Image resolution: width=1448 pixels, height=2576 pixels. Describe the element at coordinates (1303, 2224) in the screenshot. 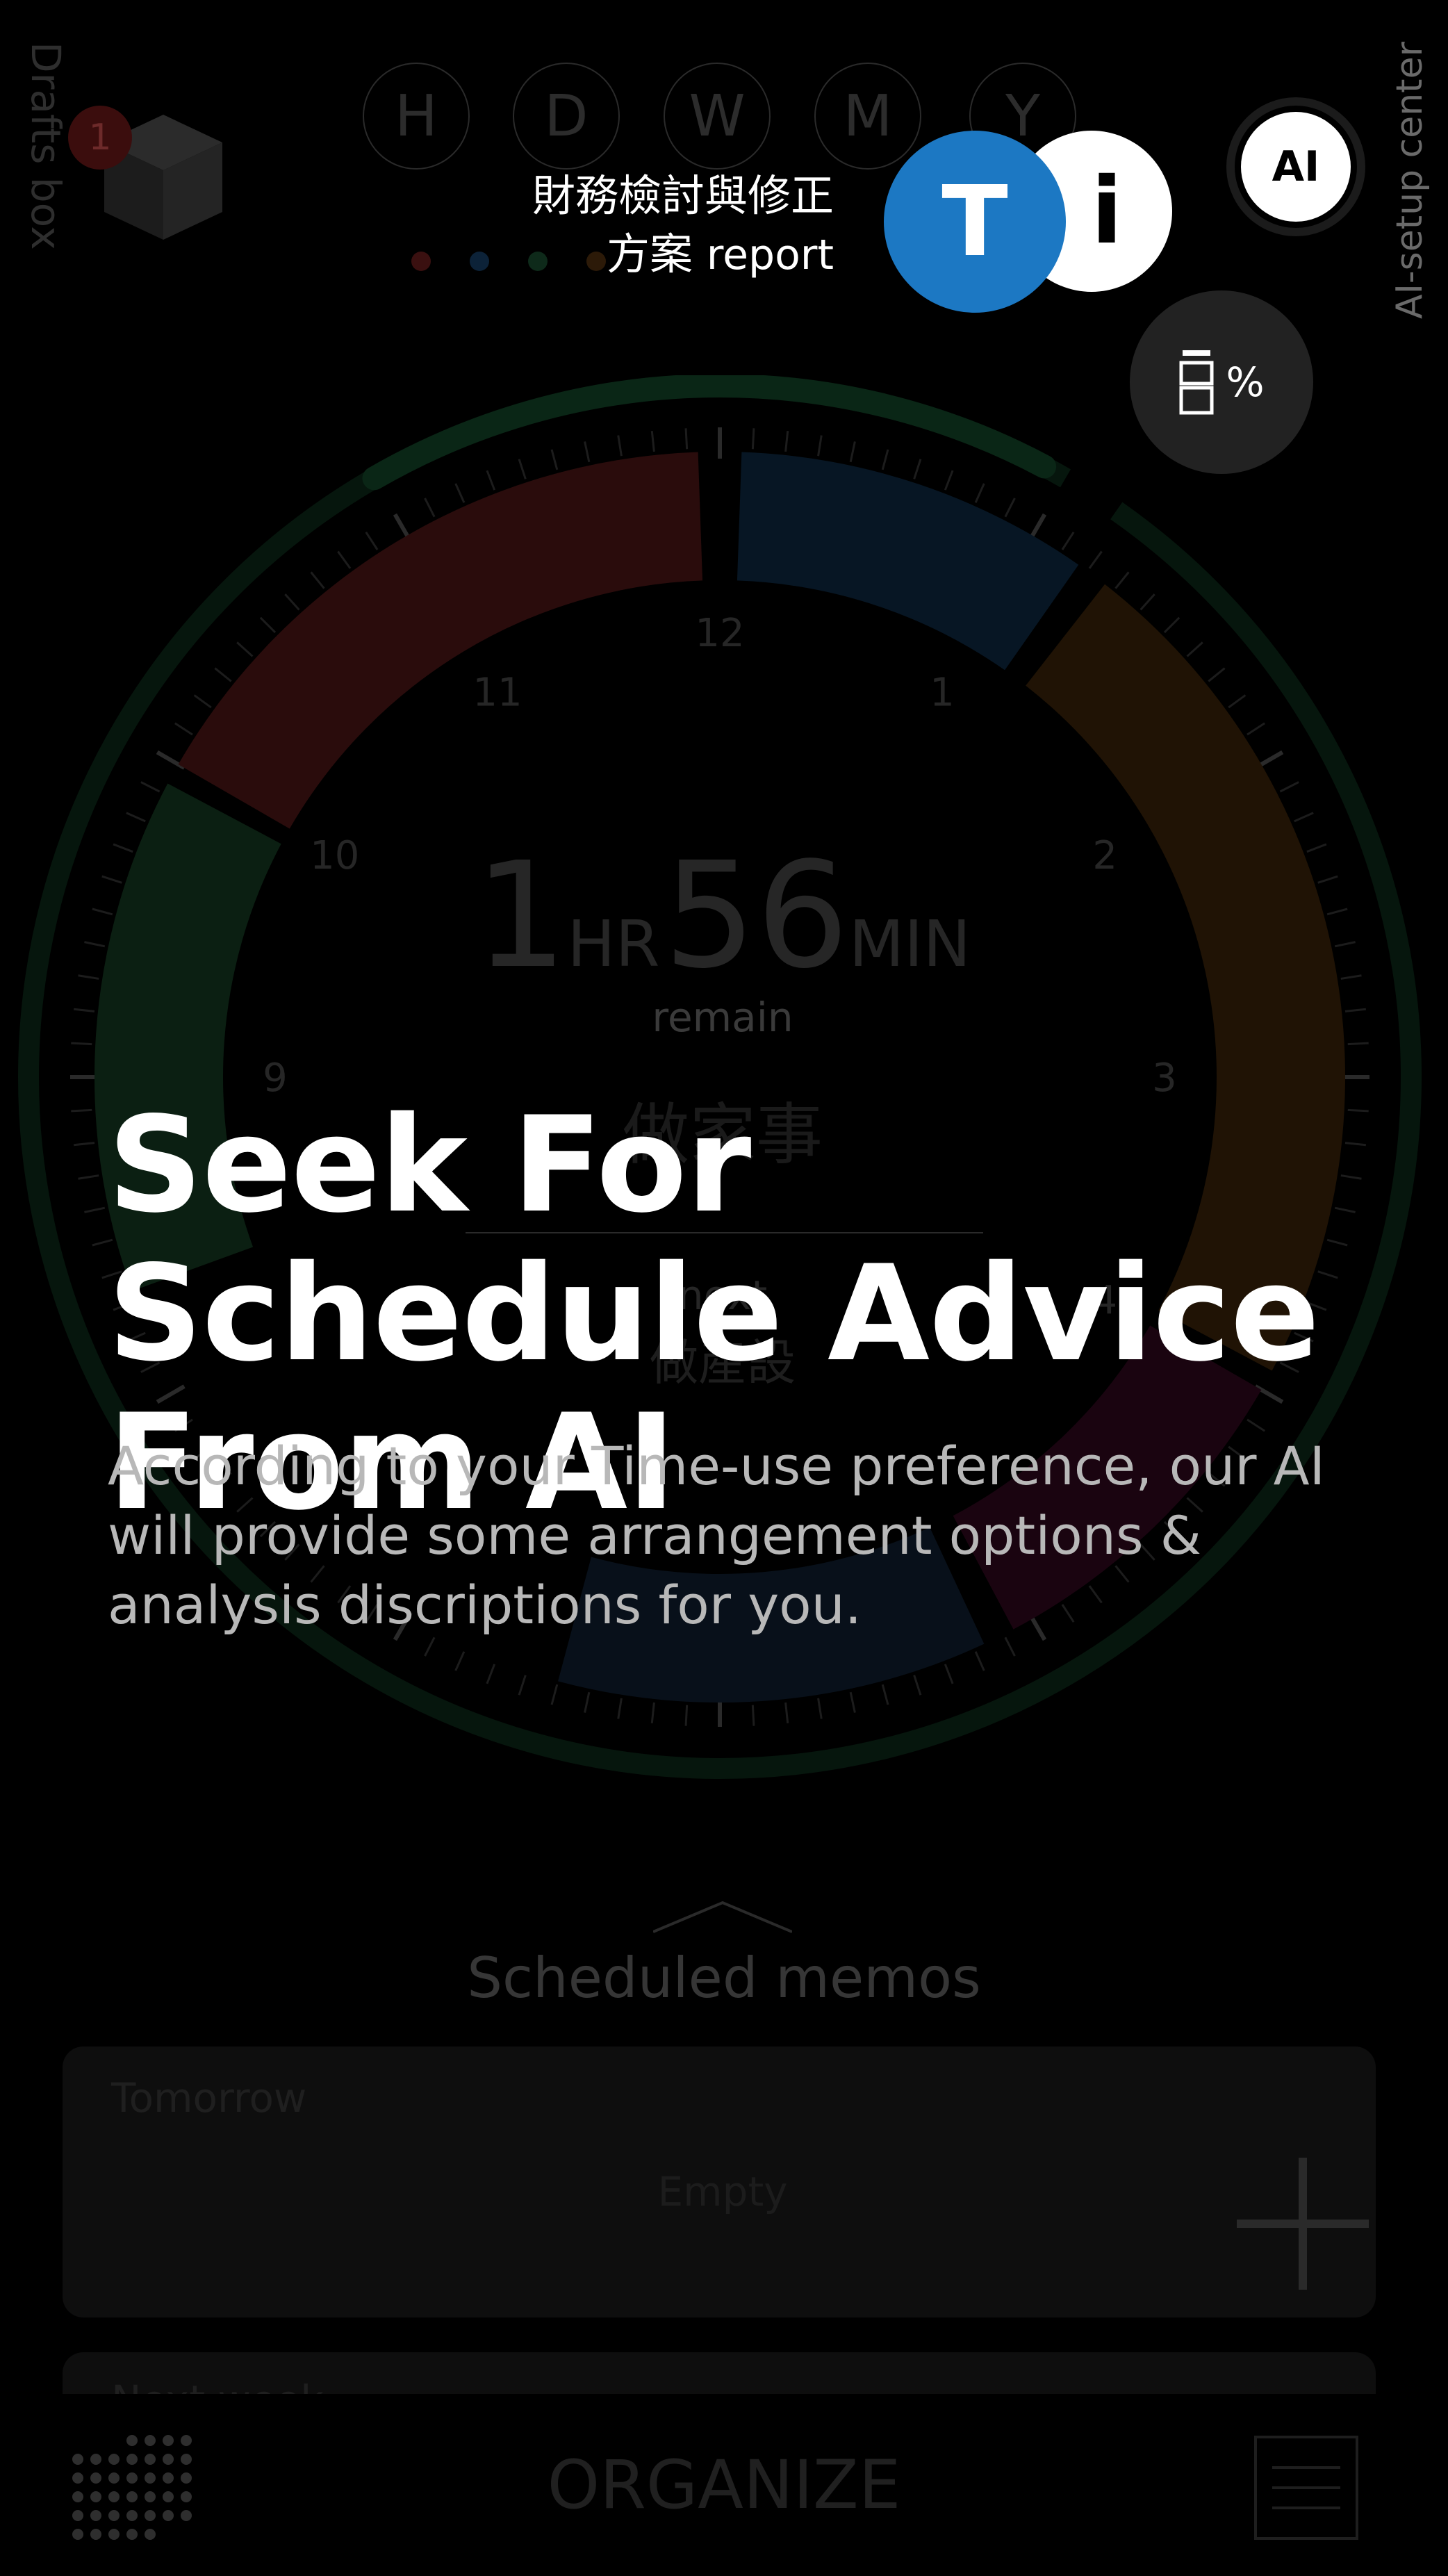

I see `add-memo-button` at that location.